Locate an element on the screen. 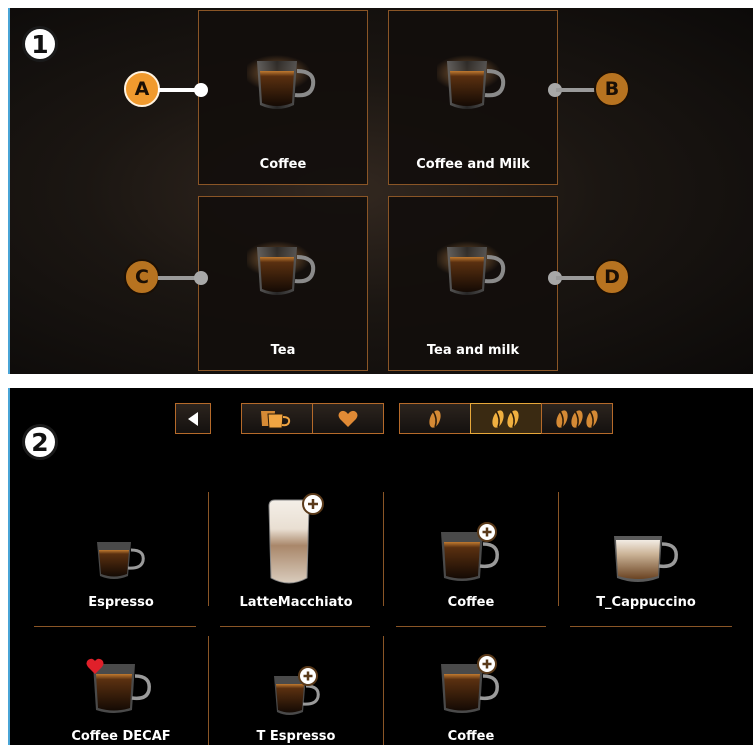  back-arrow-icon is located at coordinates (193, 418).